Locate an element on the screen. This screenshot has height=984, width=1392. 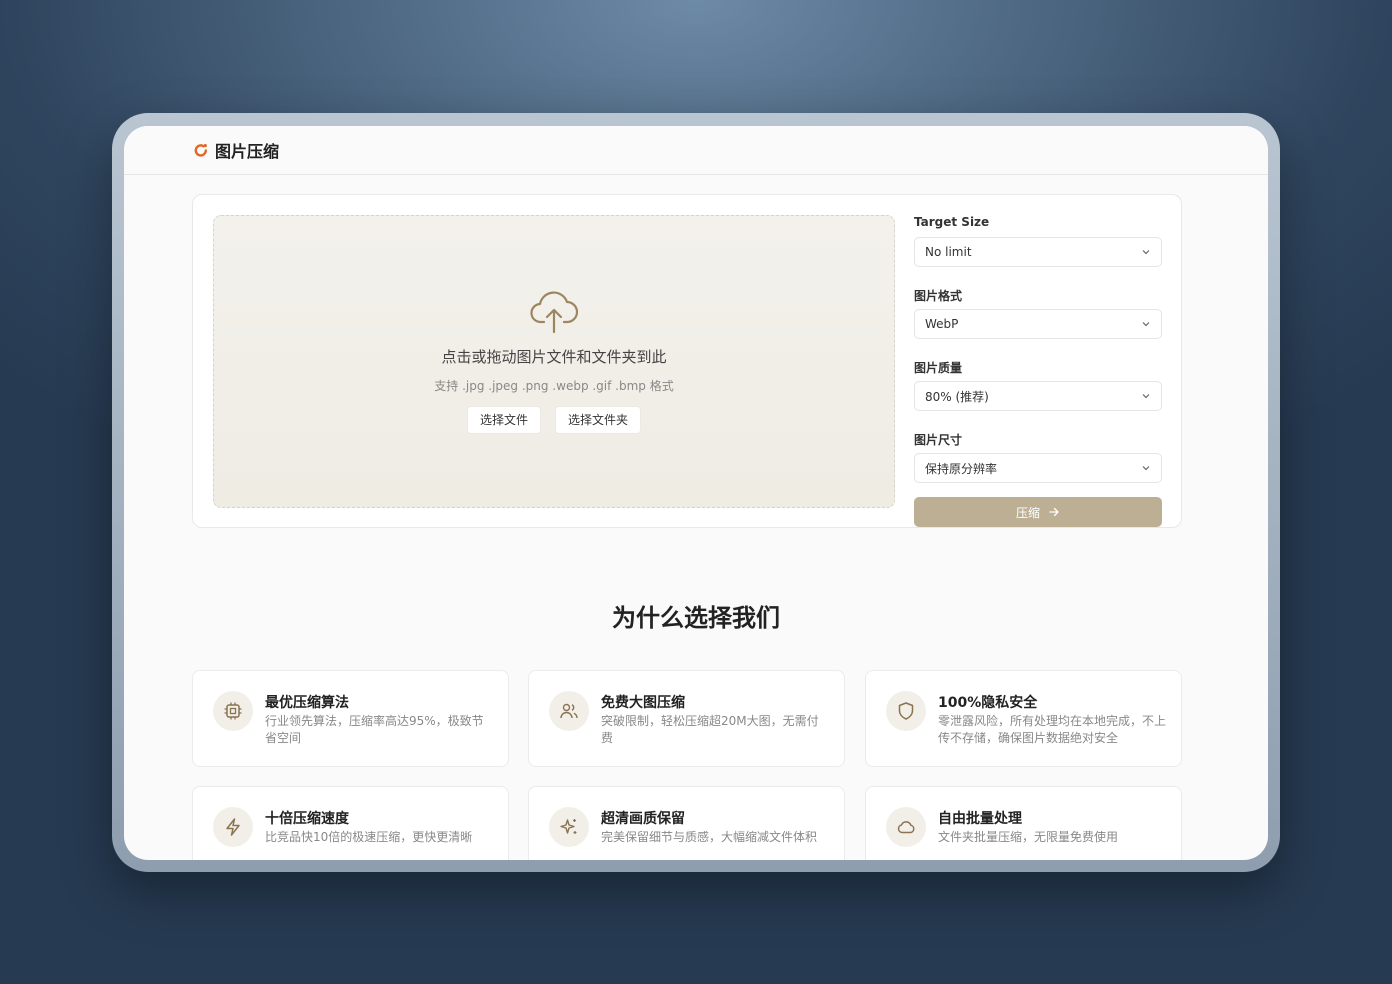
feature-card: 自由批量处理 文件夹批量压缩，无限量免费使用 is located at coordinates (1023, 823).